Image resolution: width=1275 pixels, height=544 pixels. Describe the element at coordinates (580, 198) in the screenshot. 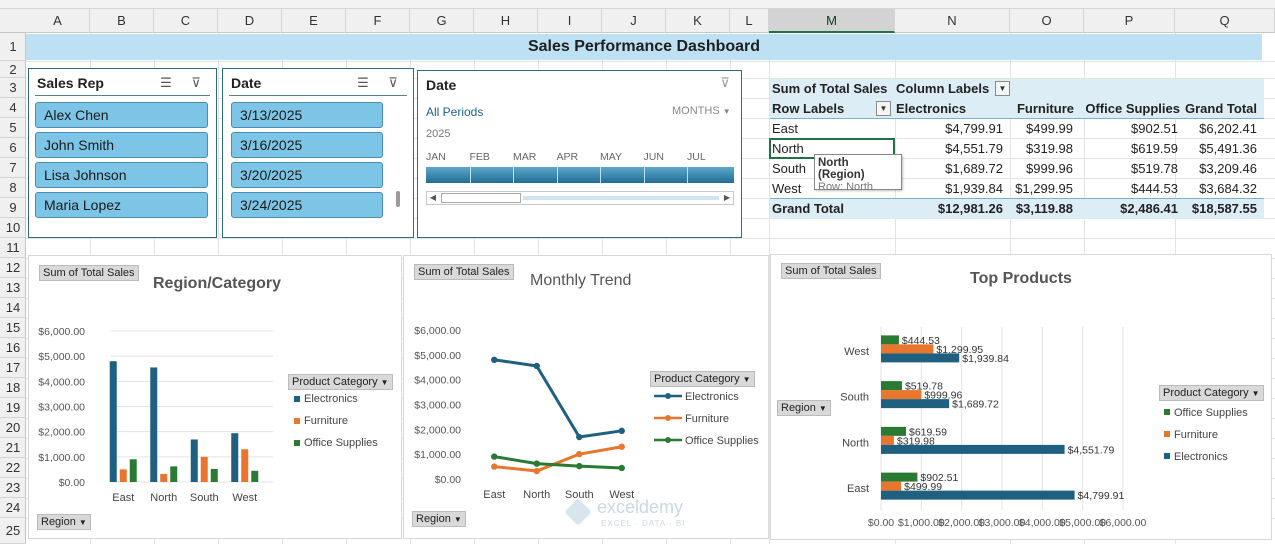

I see `timeline-scrollbar: ◀ ▶` at that location.